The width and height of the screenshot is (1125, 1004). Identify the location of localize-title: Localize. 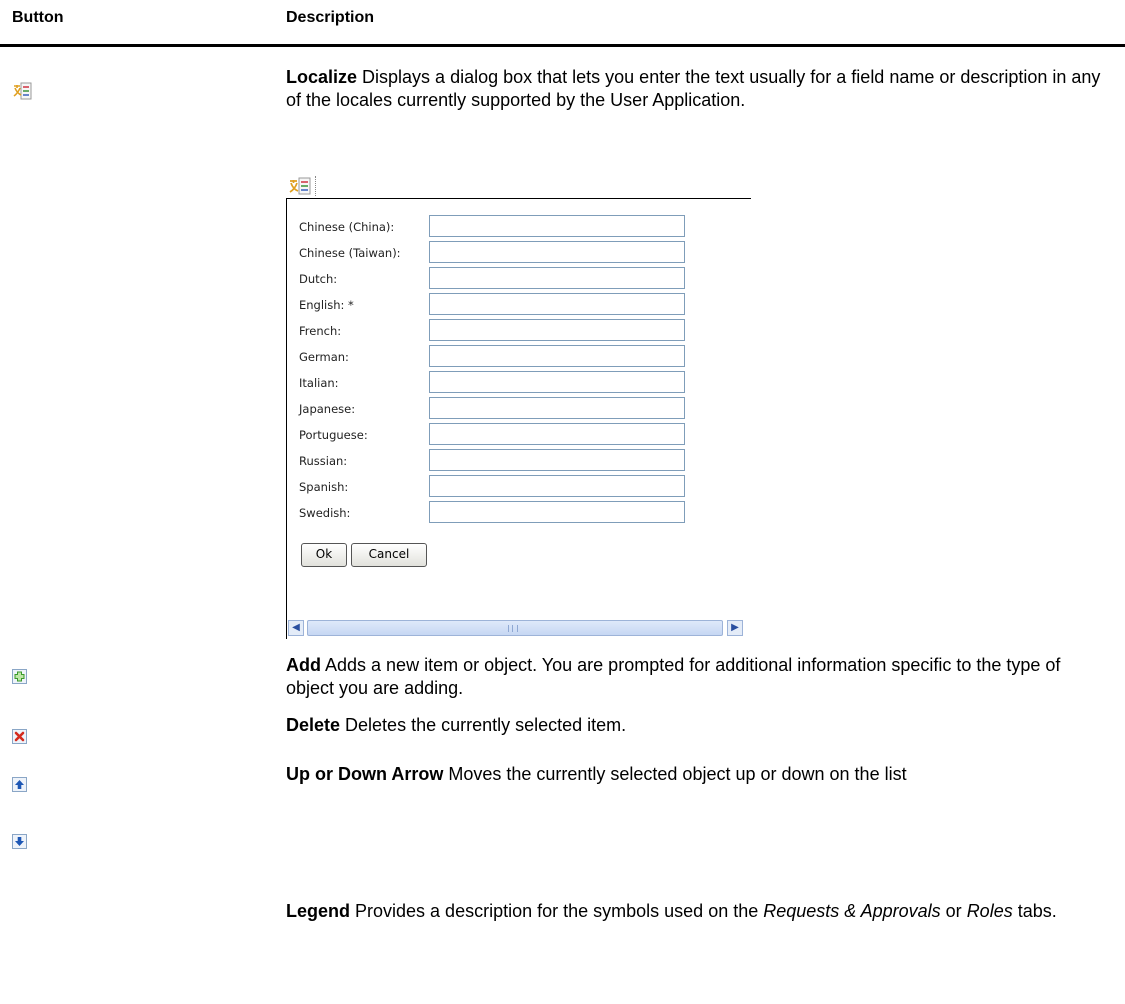
(322, 77).